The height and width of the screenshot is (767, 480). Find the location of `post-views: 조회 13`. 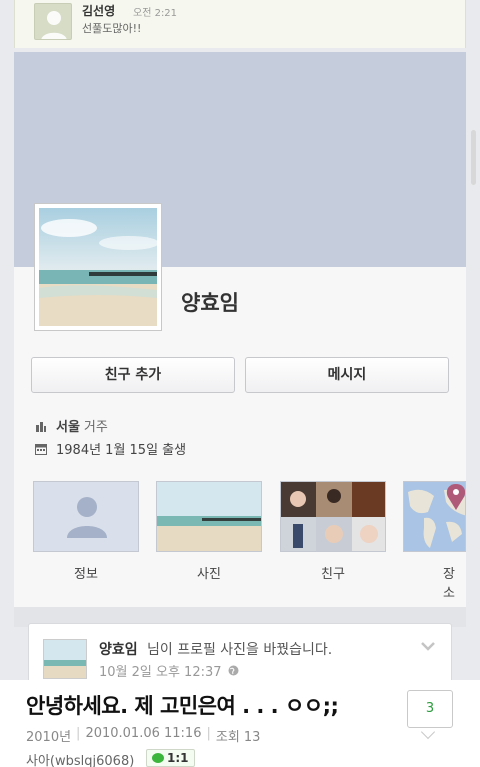

post-views: 조회 13 is located at coordinates (238, 737).